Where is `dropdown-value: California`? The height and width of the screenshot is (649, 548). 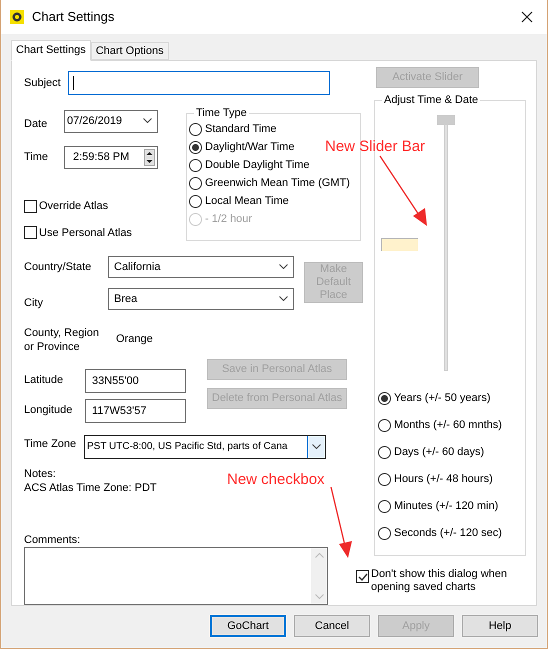 dropdown-value: California is located at coordinates (137, 267).